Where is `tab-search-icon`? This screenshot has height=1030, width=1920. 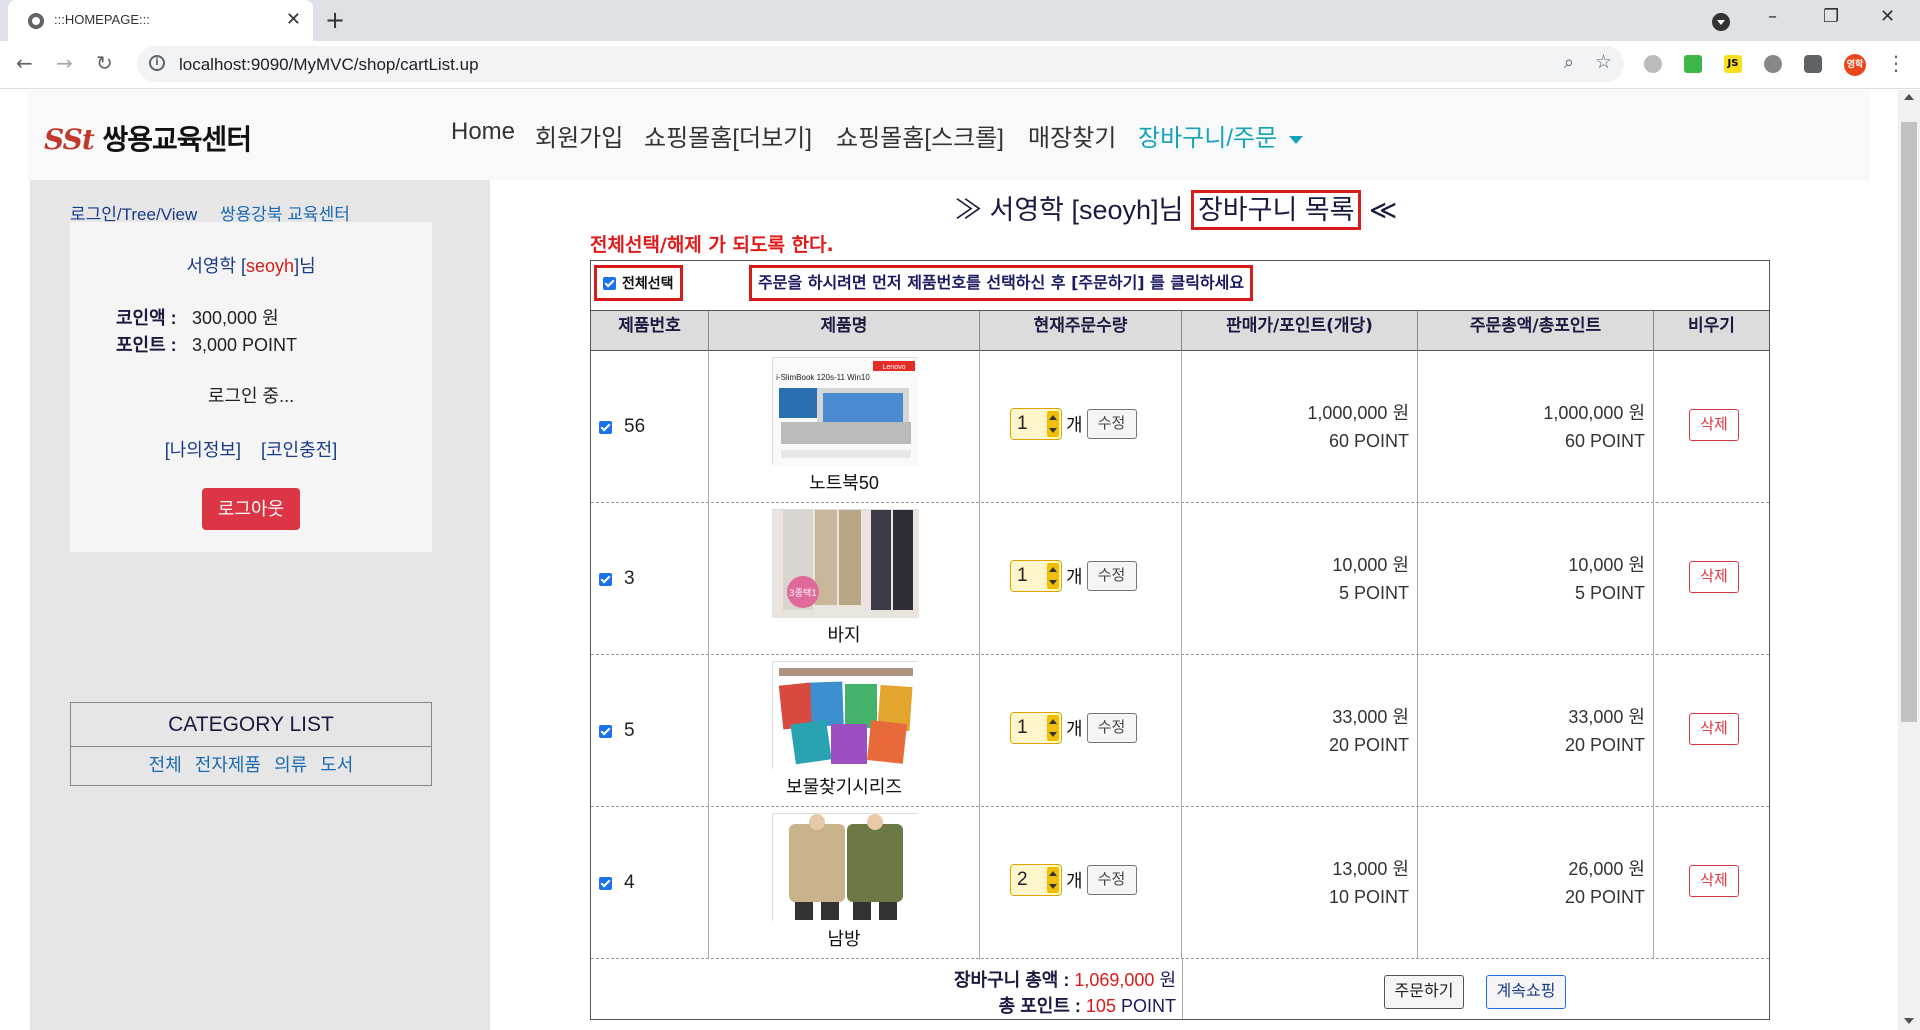
tab-search-icon is located at coordinates (1721, 22).